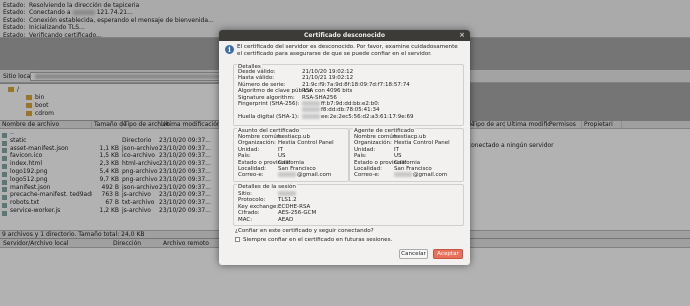  Describe the element at coordinates (268, 116) in the screenshot. I see `kv-label: Huella digital (SHA-1):` at that location.